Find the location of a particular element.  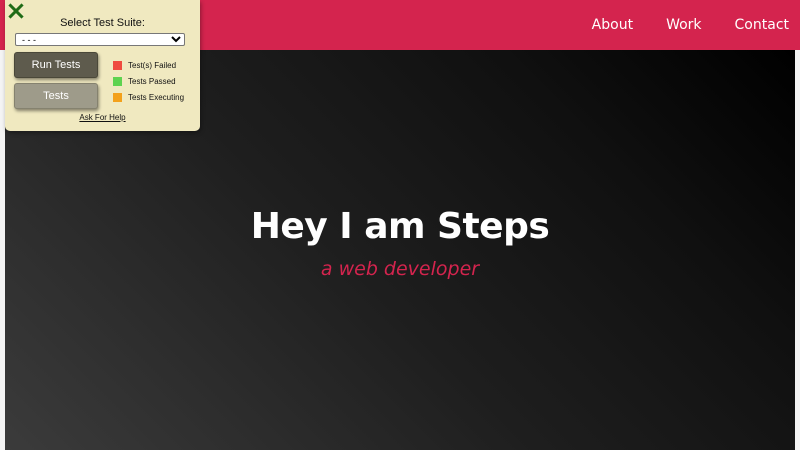

legend-label-failed: Test(s) Failed is located at coordinates (152, 65).